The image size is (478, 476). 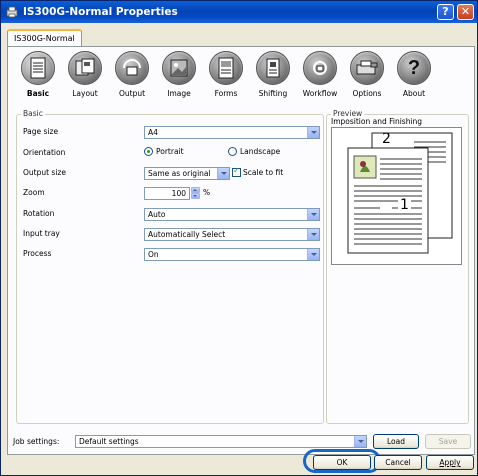 I want to click on preview-image: 2 1, so click(x=396, y=196).